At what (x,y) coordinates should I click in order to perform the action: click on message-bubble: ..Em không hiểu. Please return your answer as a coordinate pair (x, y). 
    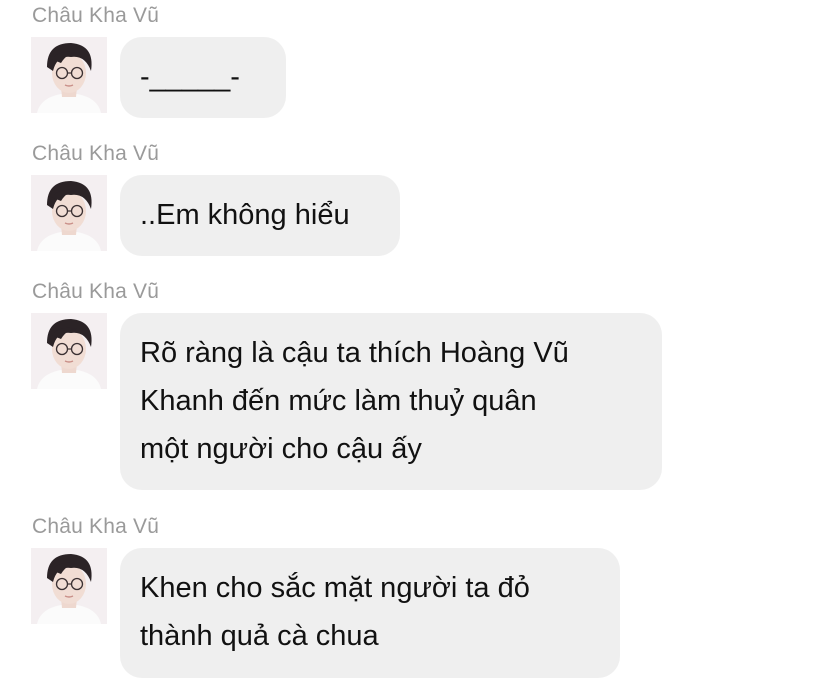
    Looking at the image, I should click on (260, 215).